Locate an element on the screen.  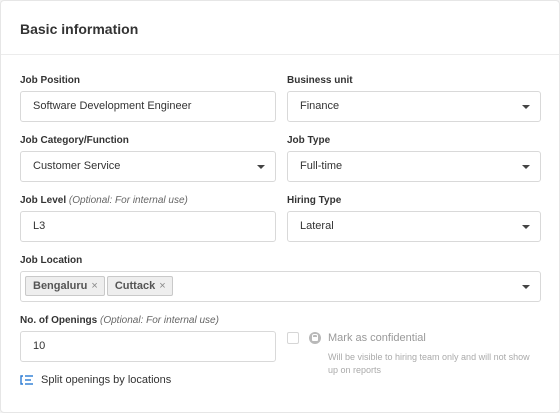
location-tag: Cuttack × is located at coordinates (139, 286).